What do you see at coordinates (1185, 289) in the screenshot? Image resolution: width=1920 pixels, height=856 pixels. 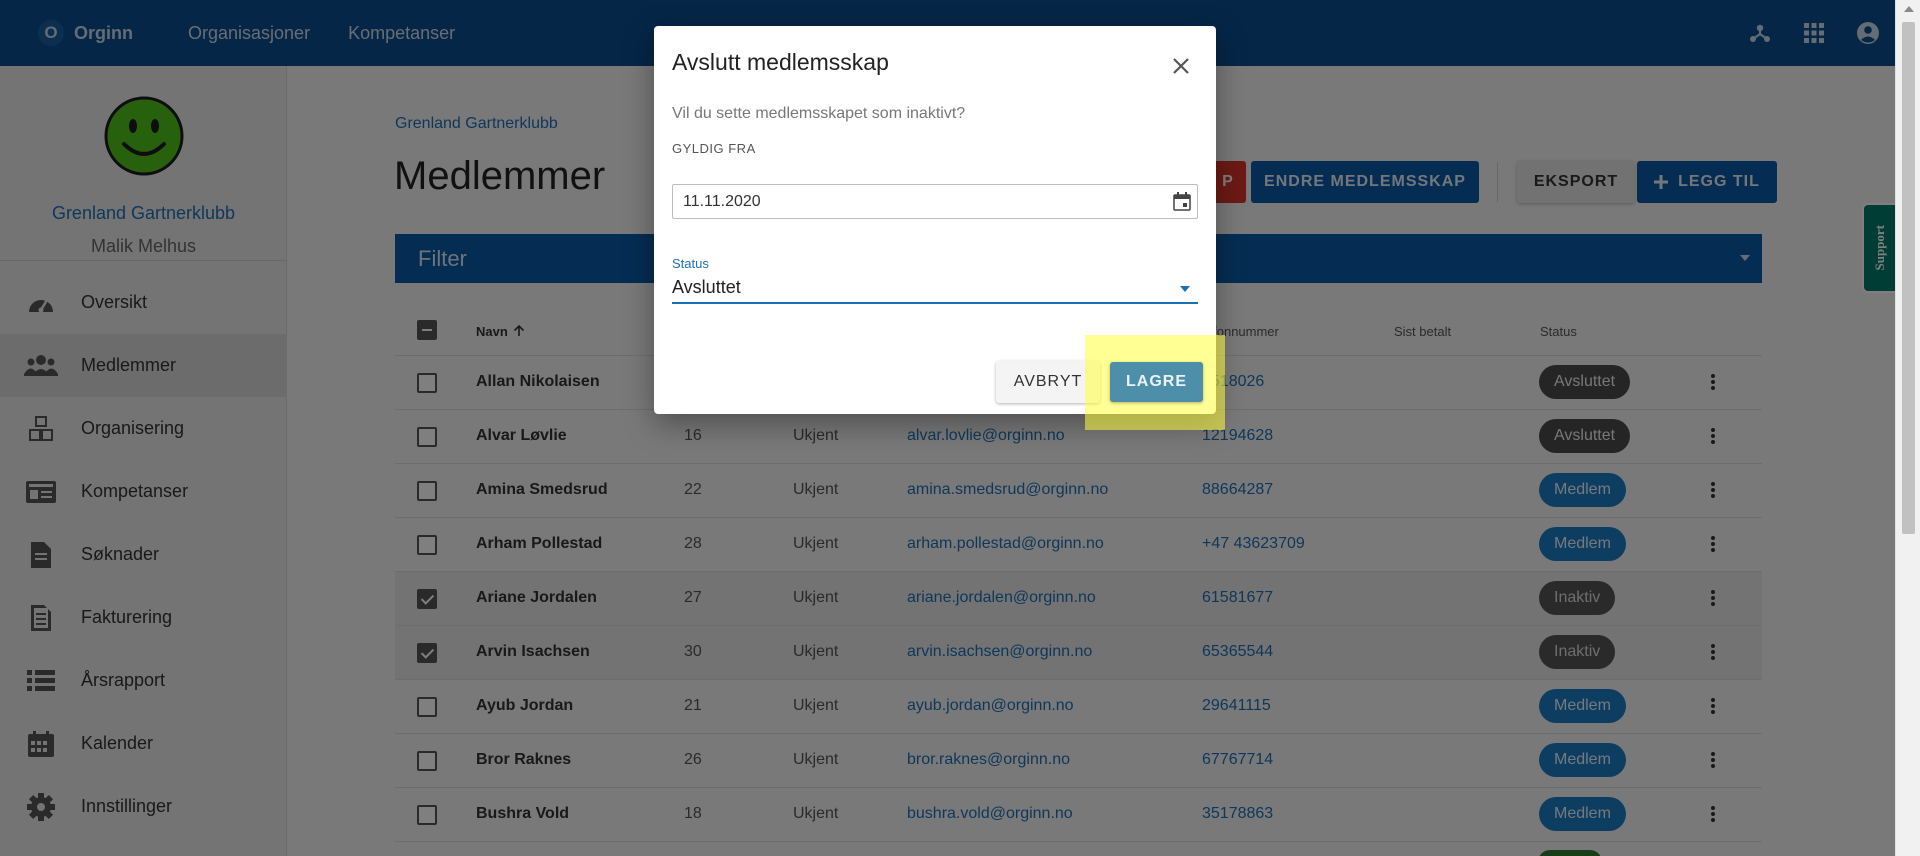 I see `chevron-down-icon` at bounding box center [1185, 289].